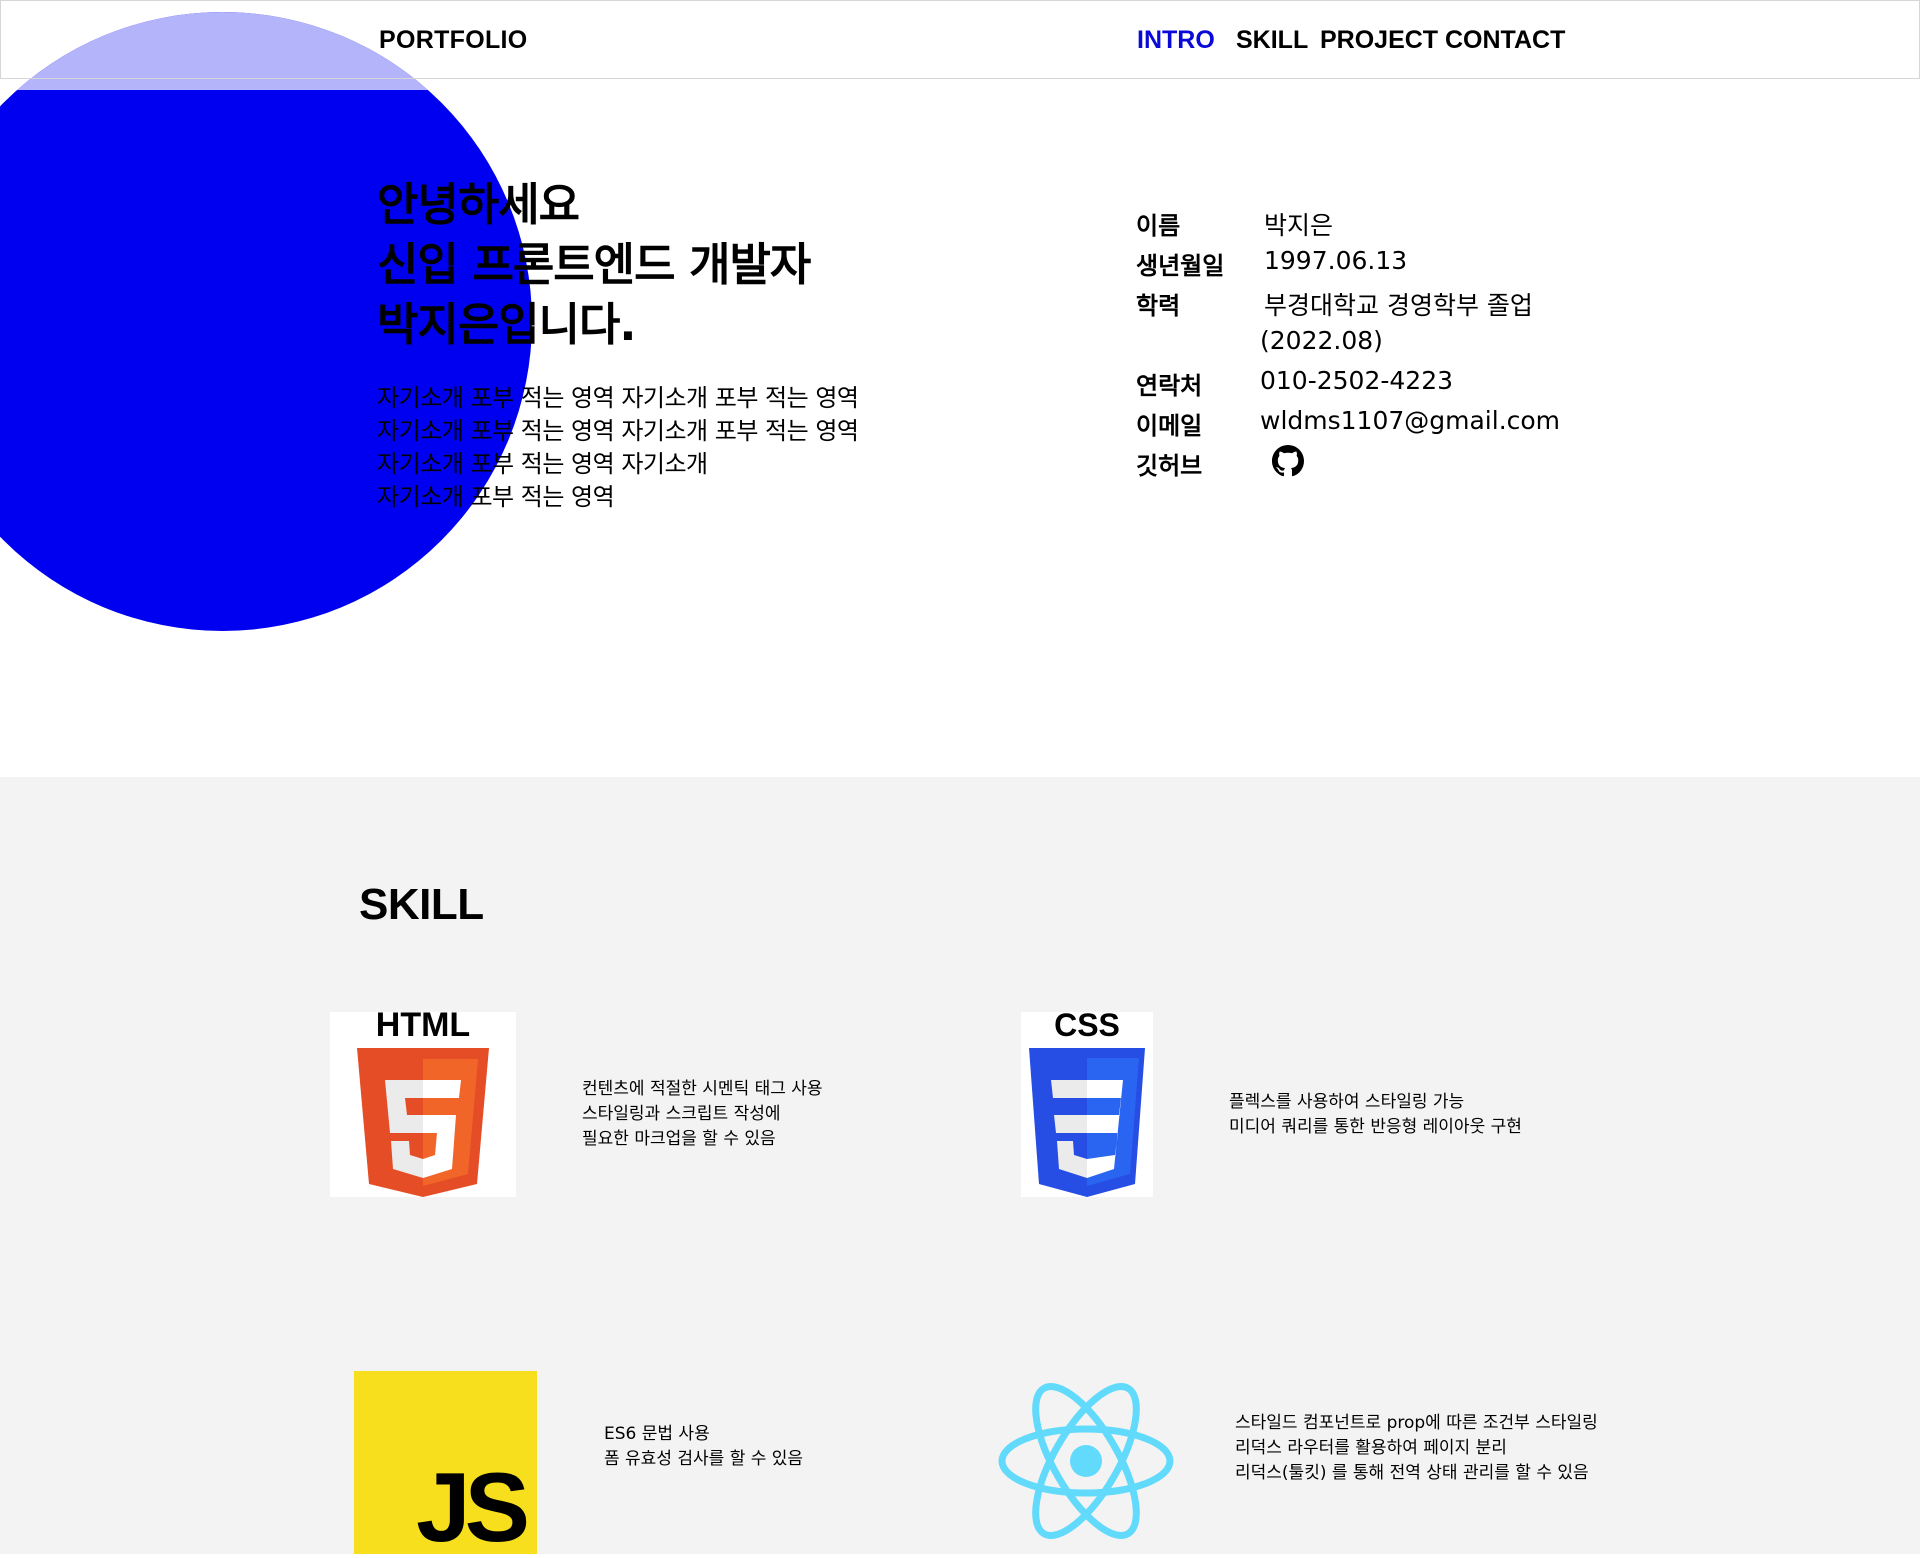 The height and width of the screenshot is (1558, 1920). What do you see at coordinates (1347, 1102) in the screenshot?
I see `css-desc-line-1: 플렉스를 사용하여 스타일링 가능` at bounding box center [1347, 1102].